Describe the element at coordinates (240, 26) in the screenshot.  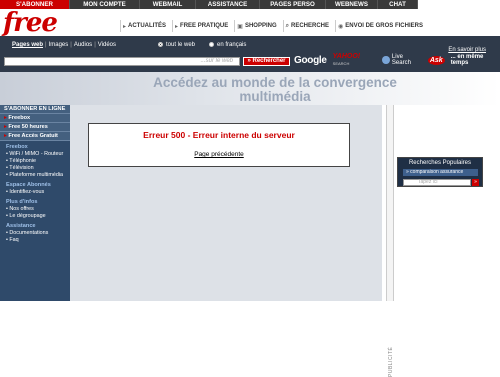
I see `cart-icon: ▣` at that location.